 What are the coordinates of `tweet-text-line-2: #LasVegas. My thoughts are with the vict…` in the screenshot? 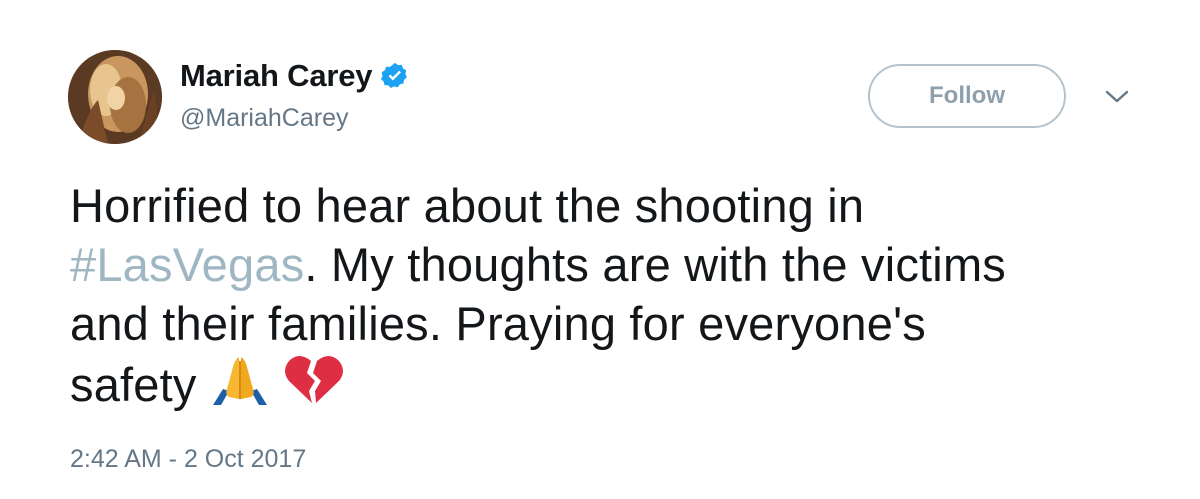 It's located at (610, 264).